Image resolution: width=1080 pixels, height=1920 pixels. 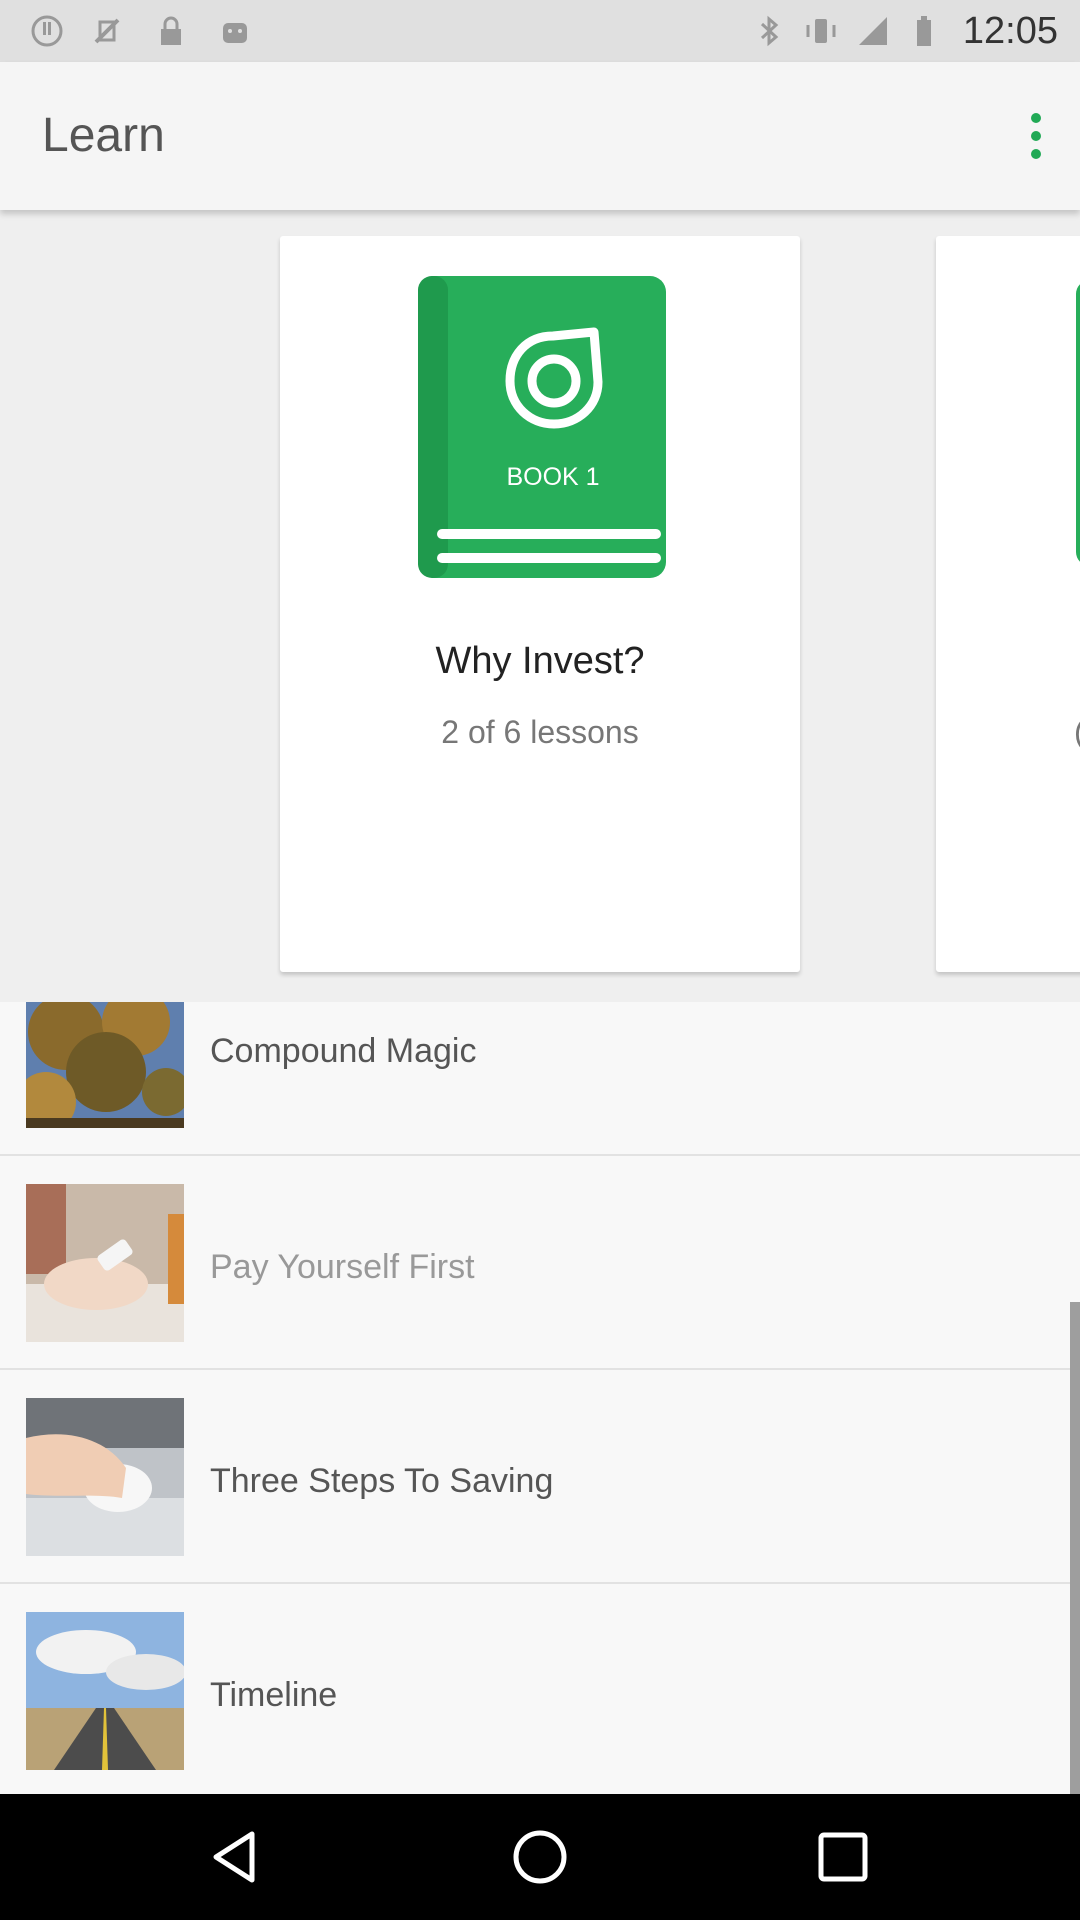 What do you see at coordinates (873, 31) in the screenshot?
I see `signal-icon` at bounding box center [873, 31].